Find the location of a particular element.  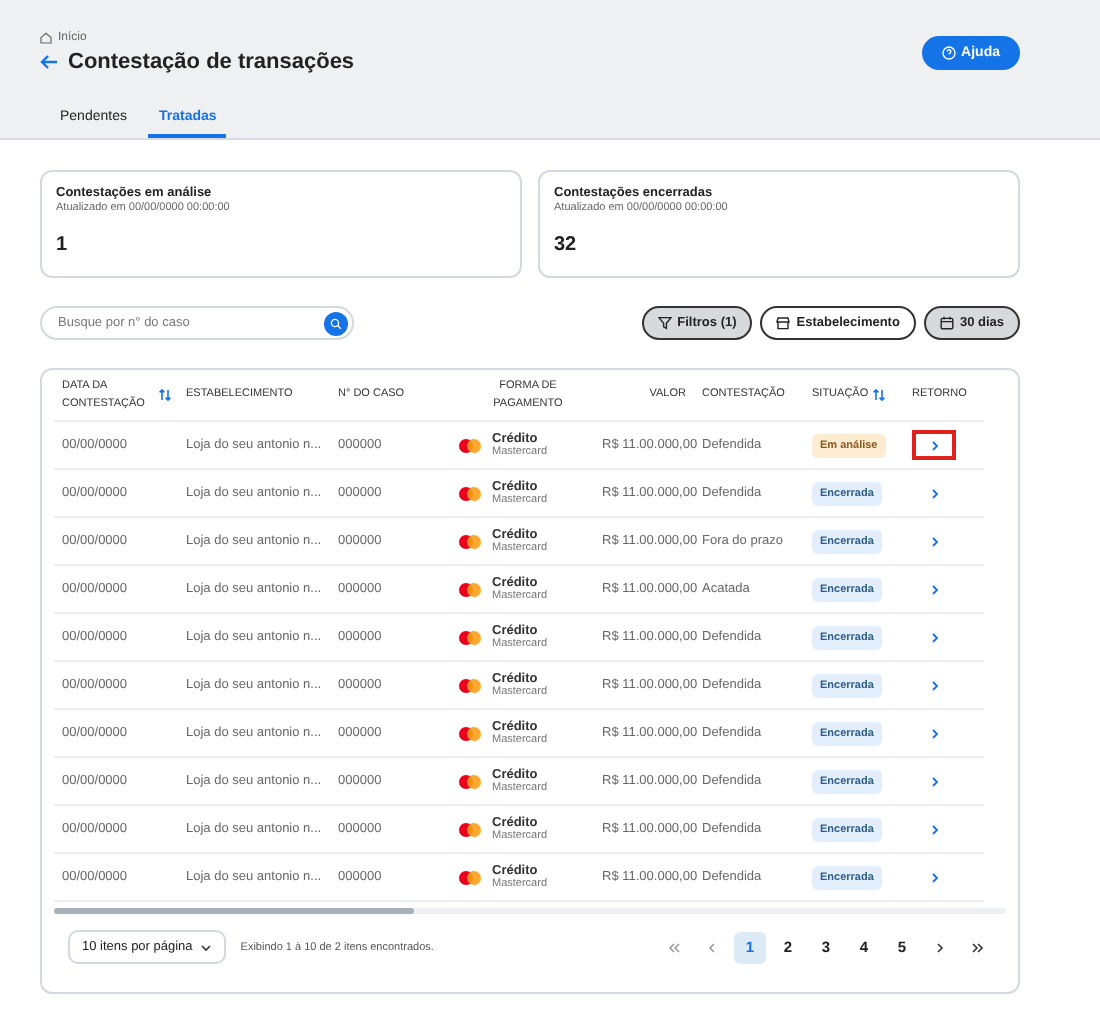

chevron-left-icon is located at coordinates (712, 947).